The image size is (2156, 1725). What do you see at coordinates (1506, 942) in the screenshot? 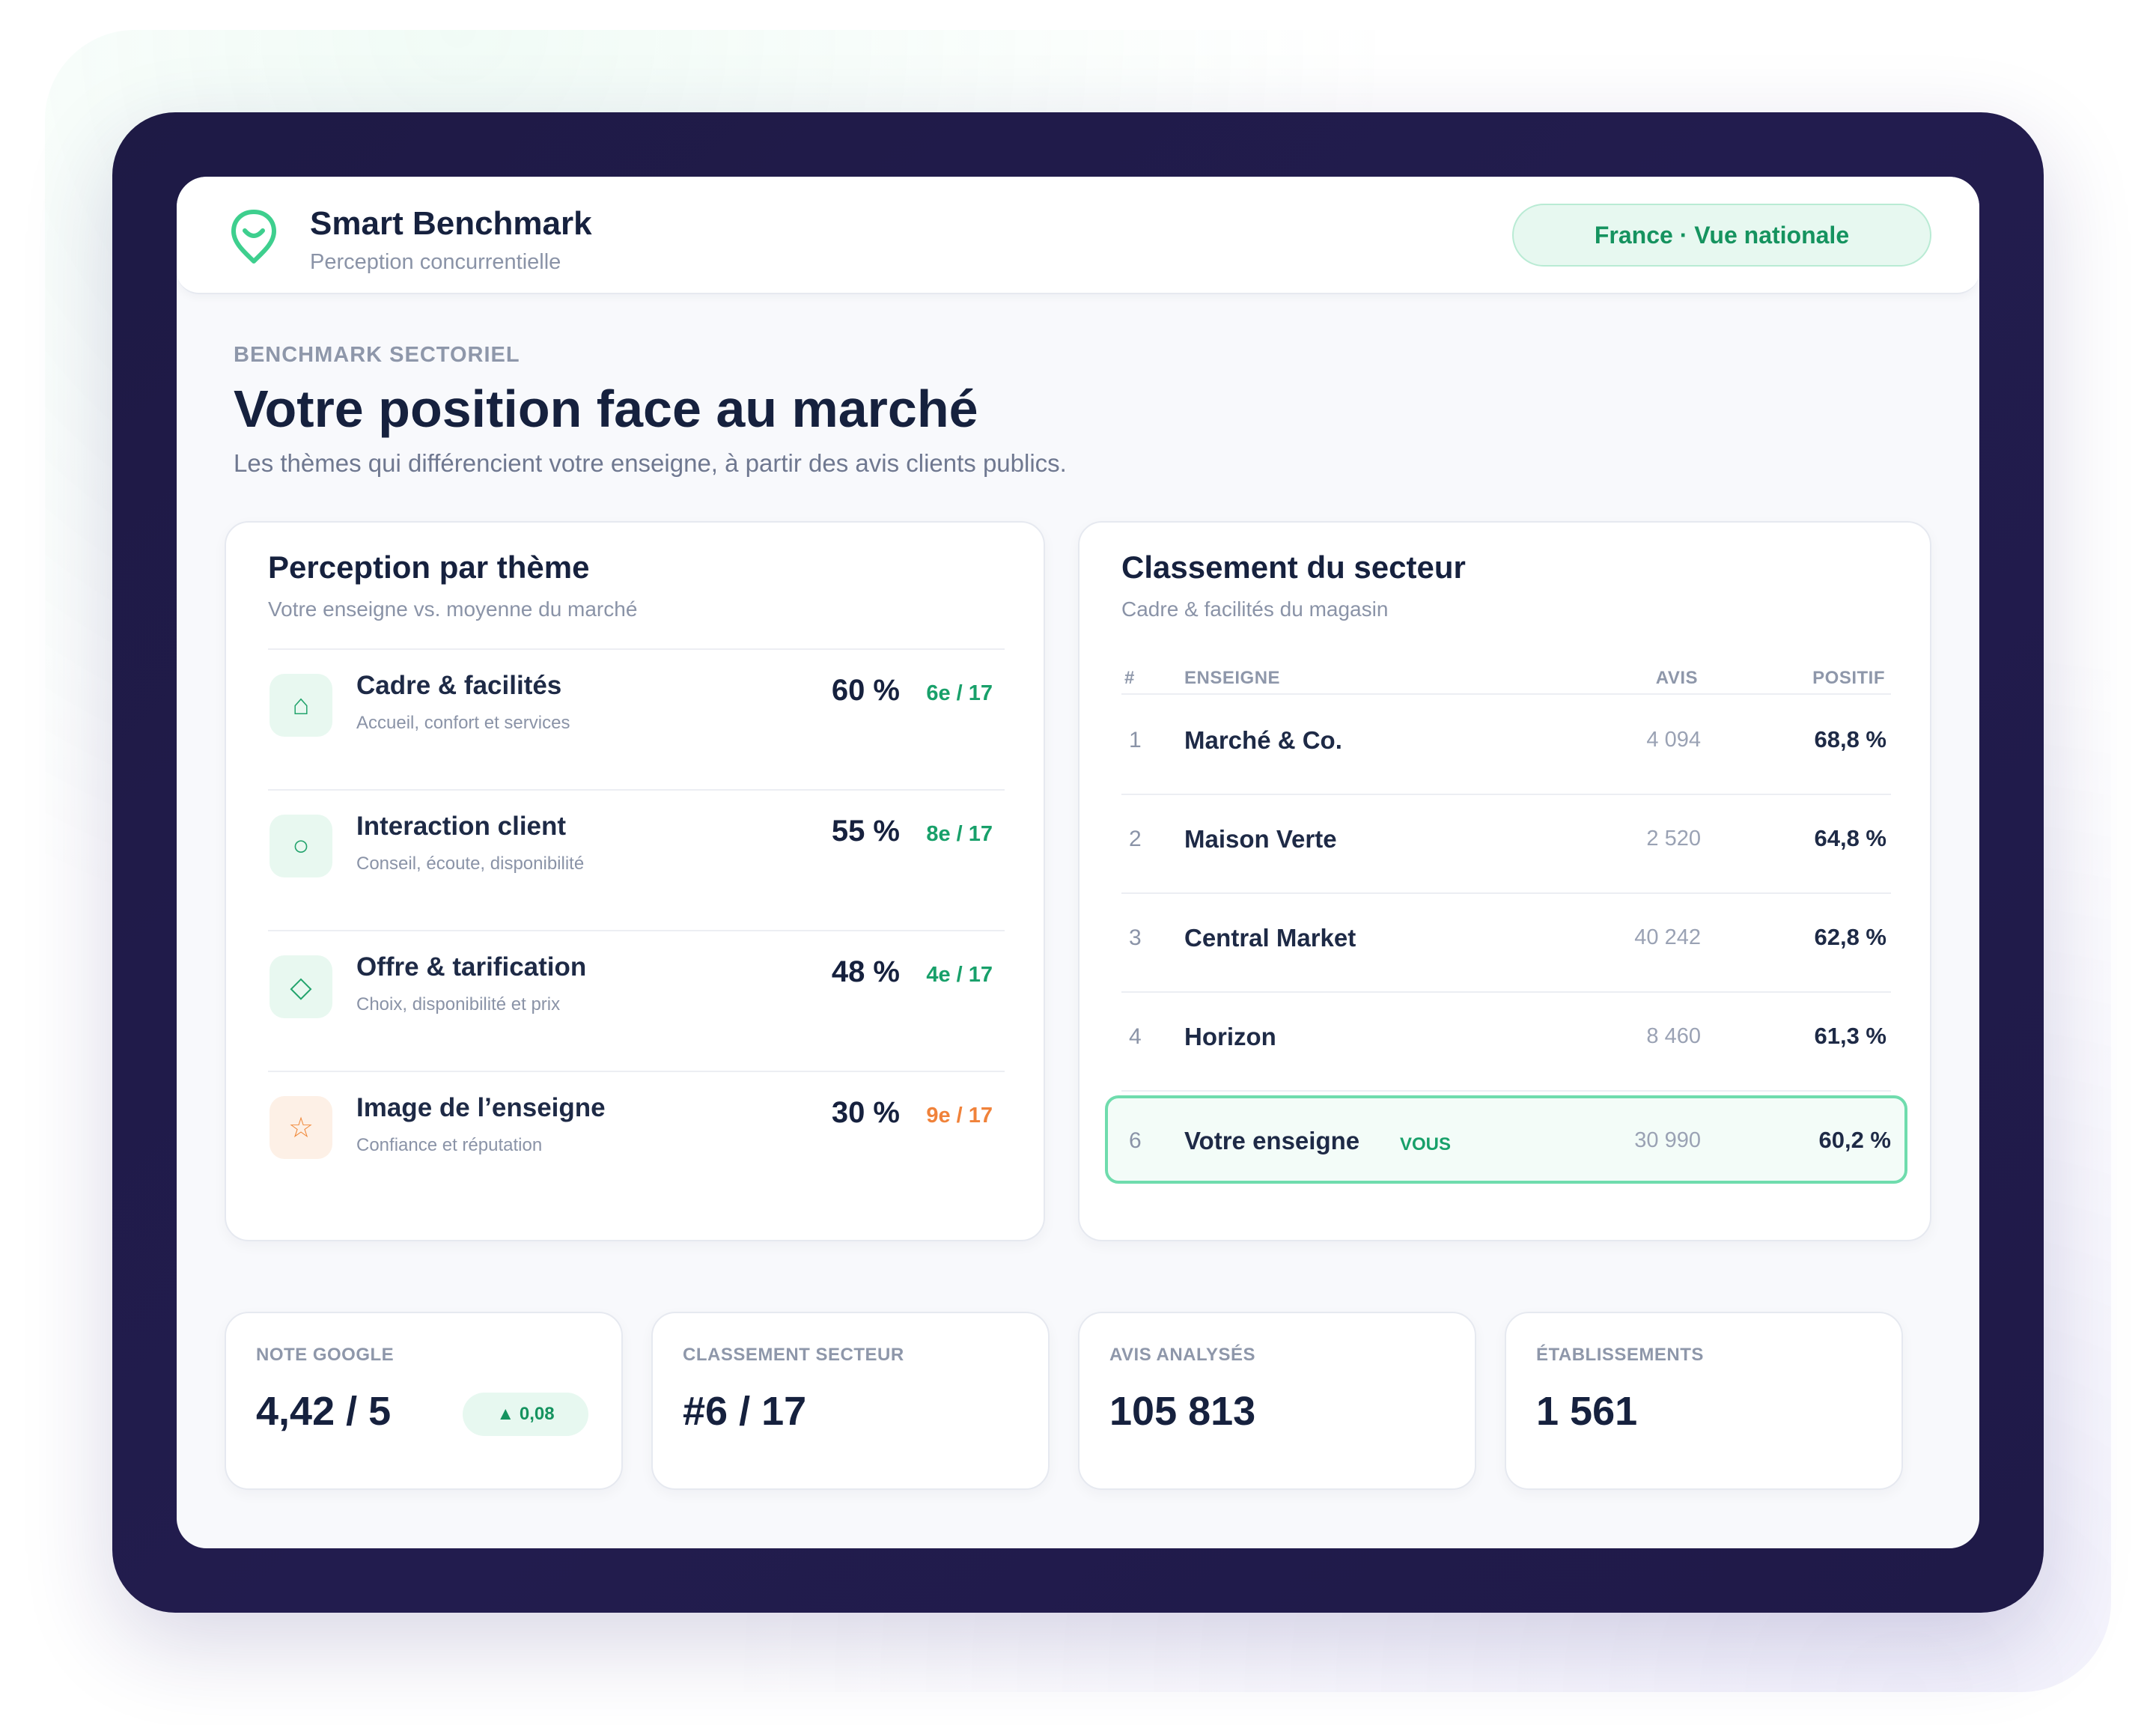
I see `table-row: 3 Central Market 40 242 62,8 %` at bounding box center [1506, 942].